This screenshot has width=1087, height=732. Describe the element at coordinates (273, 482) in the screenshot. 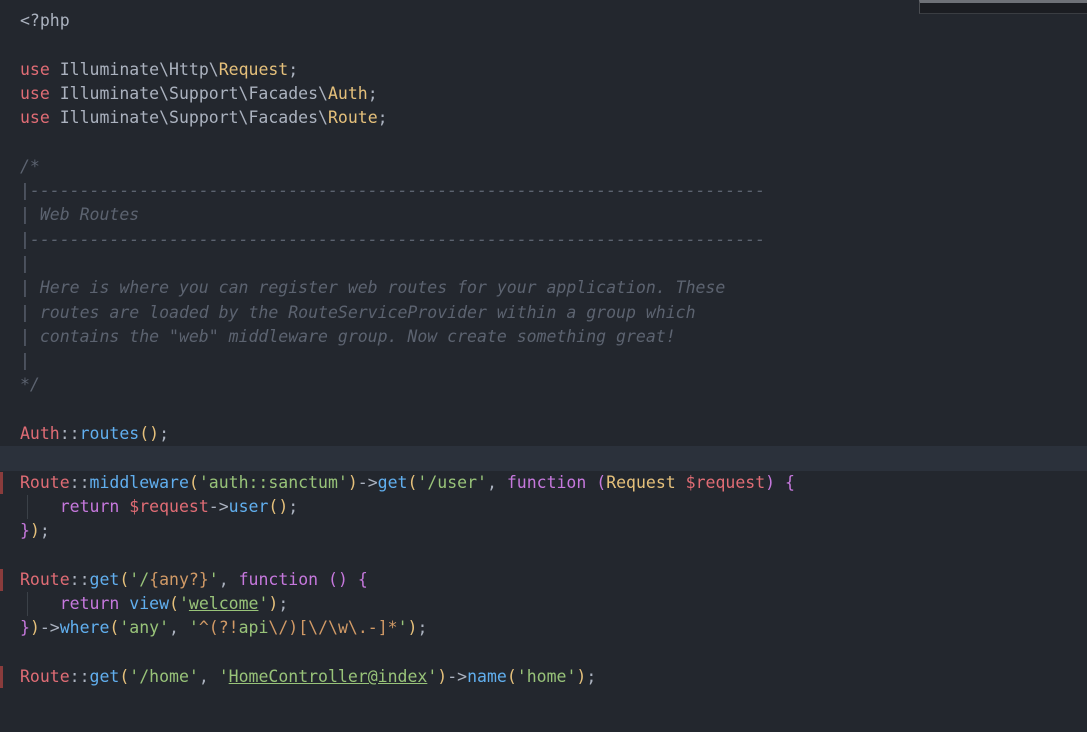

I see `code-token: 'auth::sanctum'` at that location.